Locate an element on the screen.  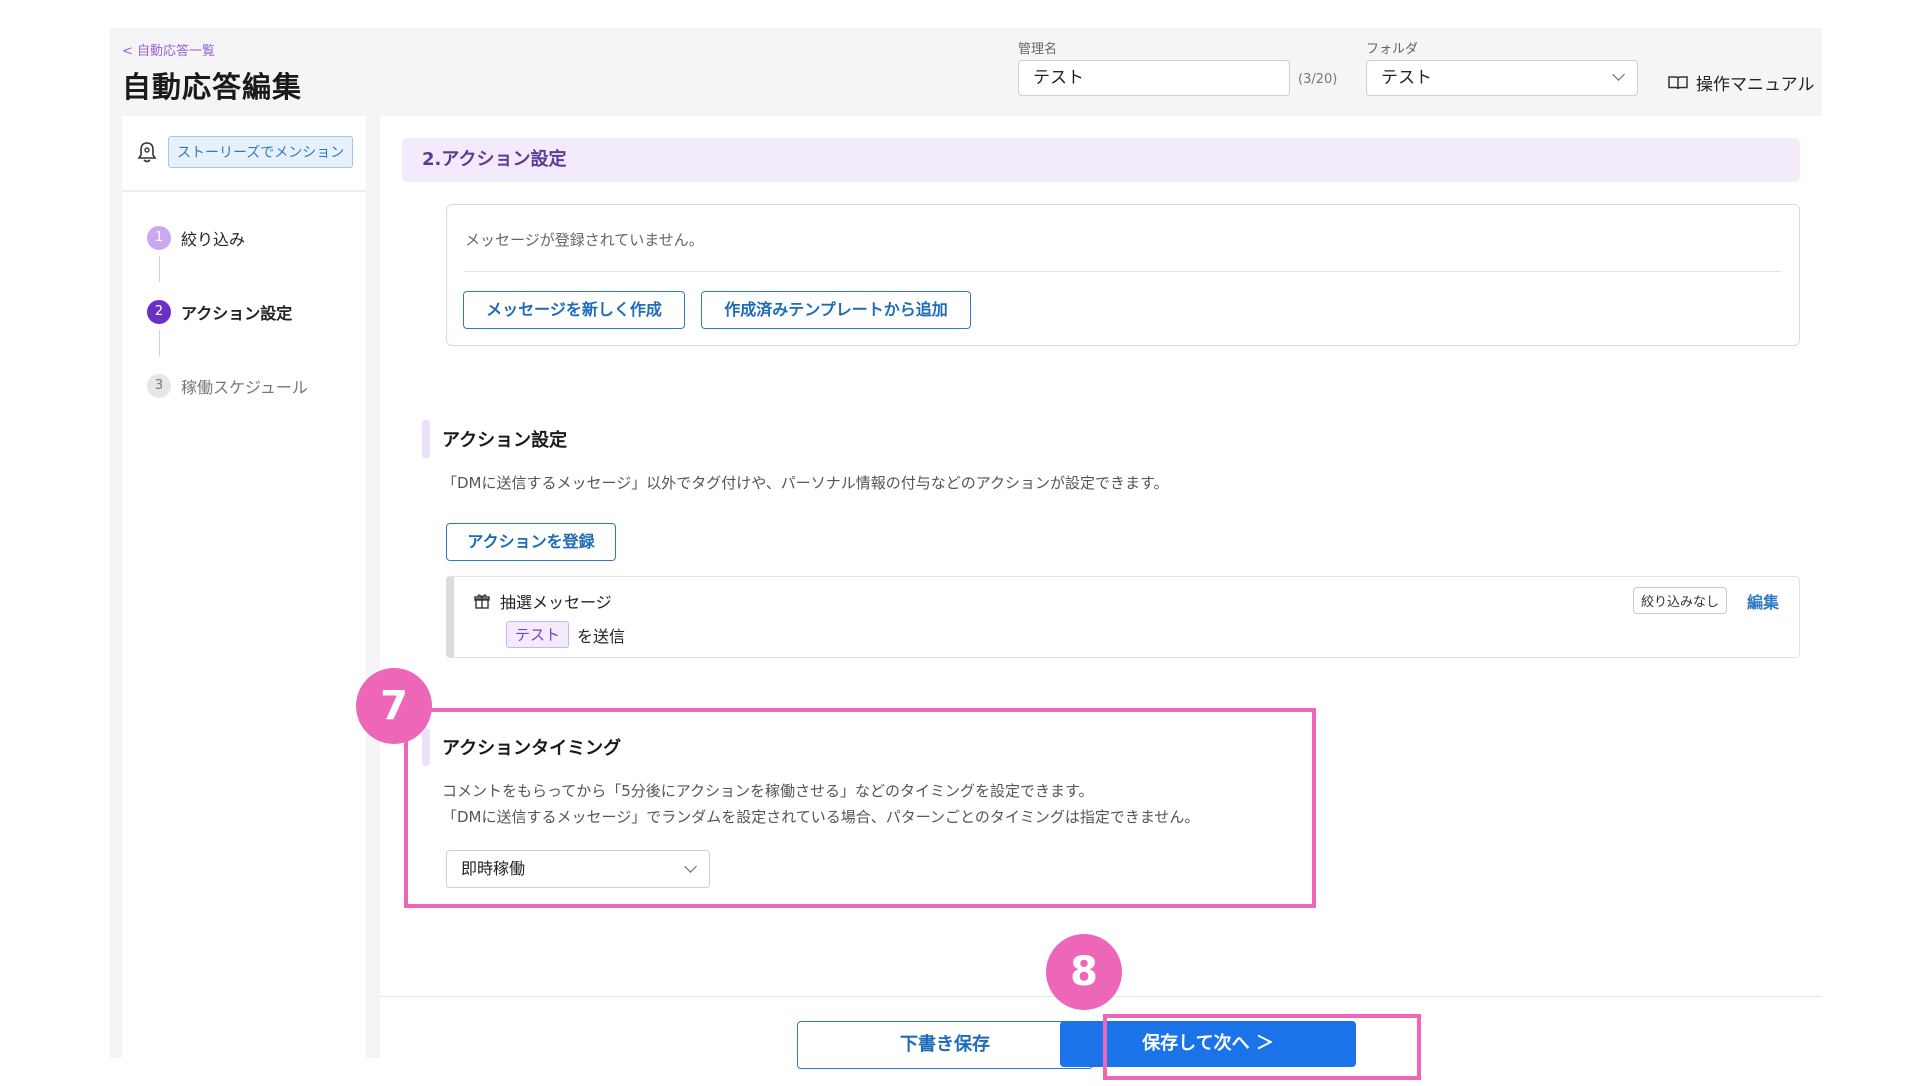
chevron-down-icon is located at coordinates (1618, 74).